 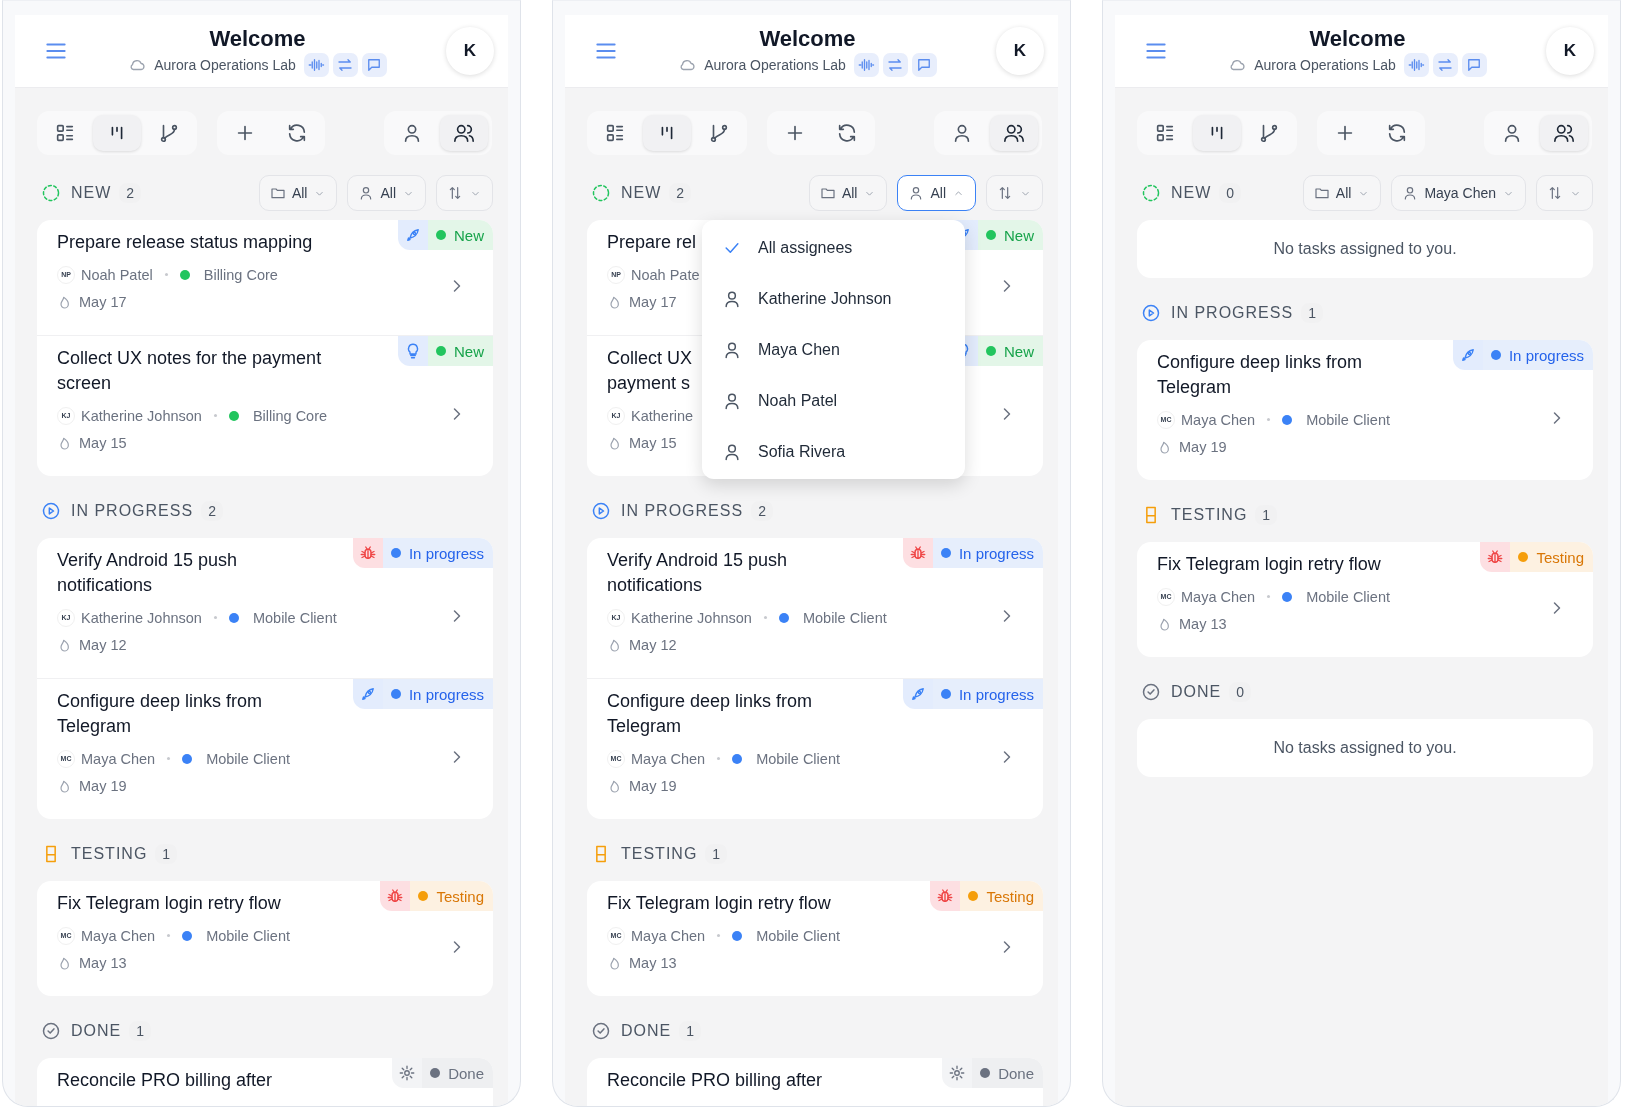 What do you see at coordinates (117, 274) in the screenshot?
I see `assignee-name: Noah Patel` at bounding box center [117, 274].